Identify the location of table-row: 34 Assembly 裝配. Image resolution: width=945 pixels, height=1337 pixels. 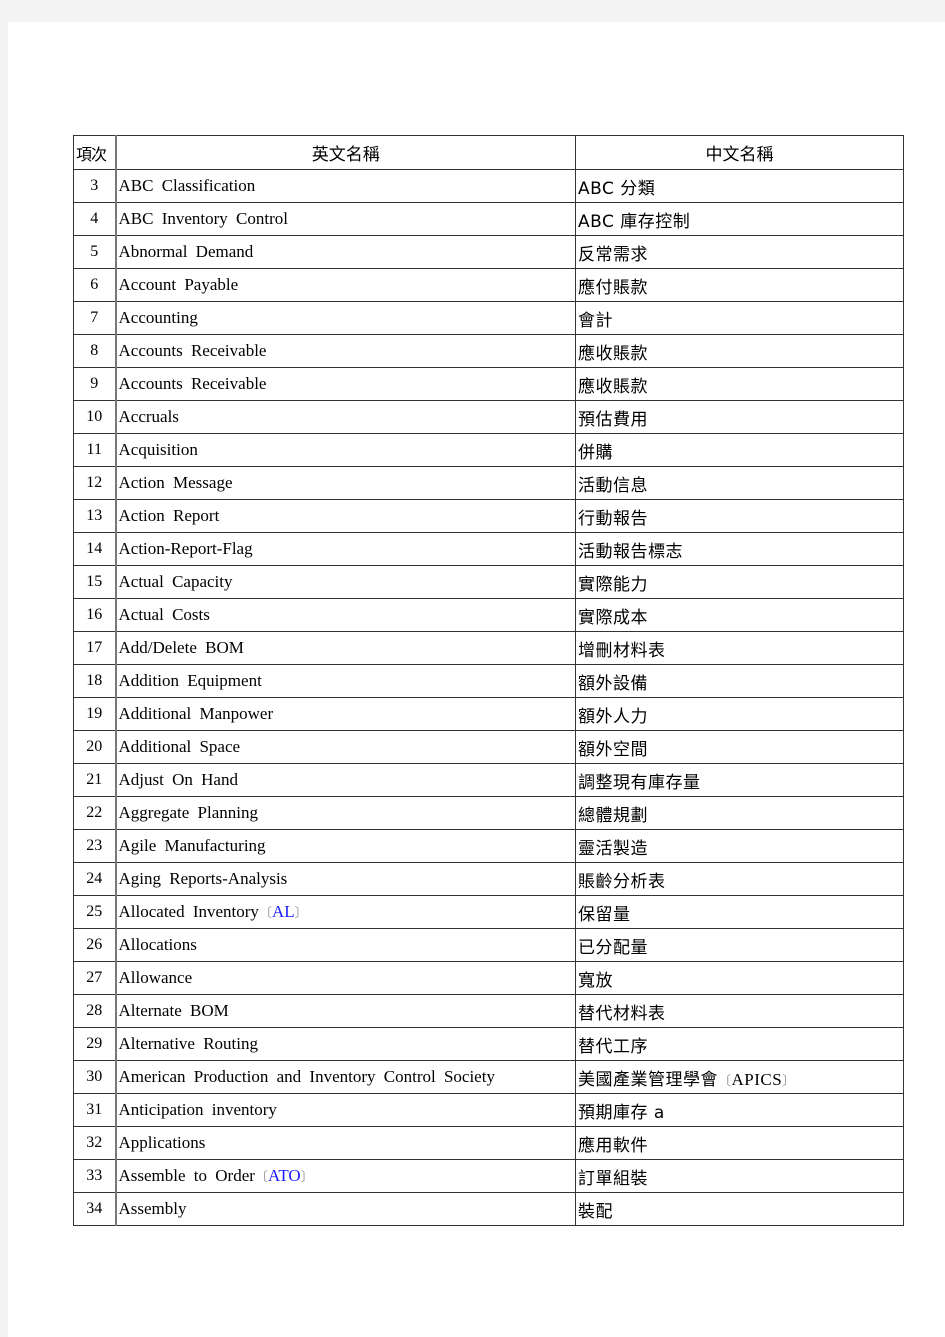
(488, 1209).